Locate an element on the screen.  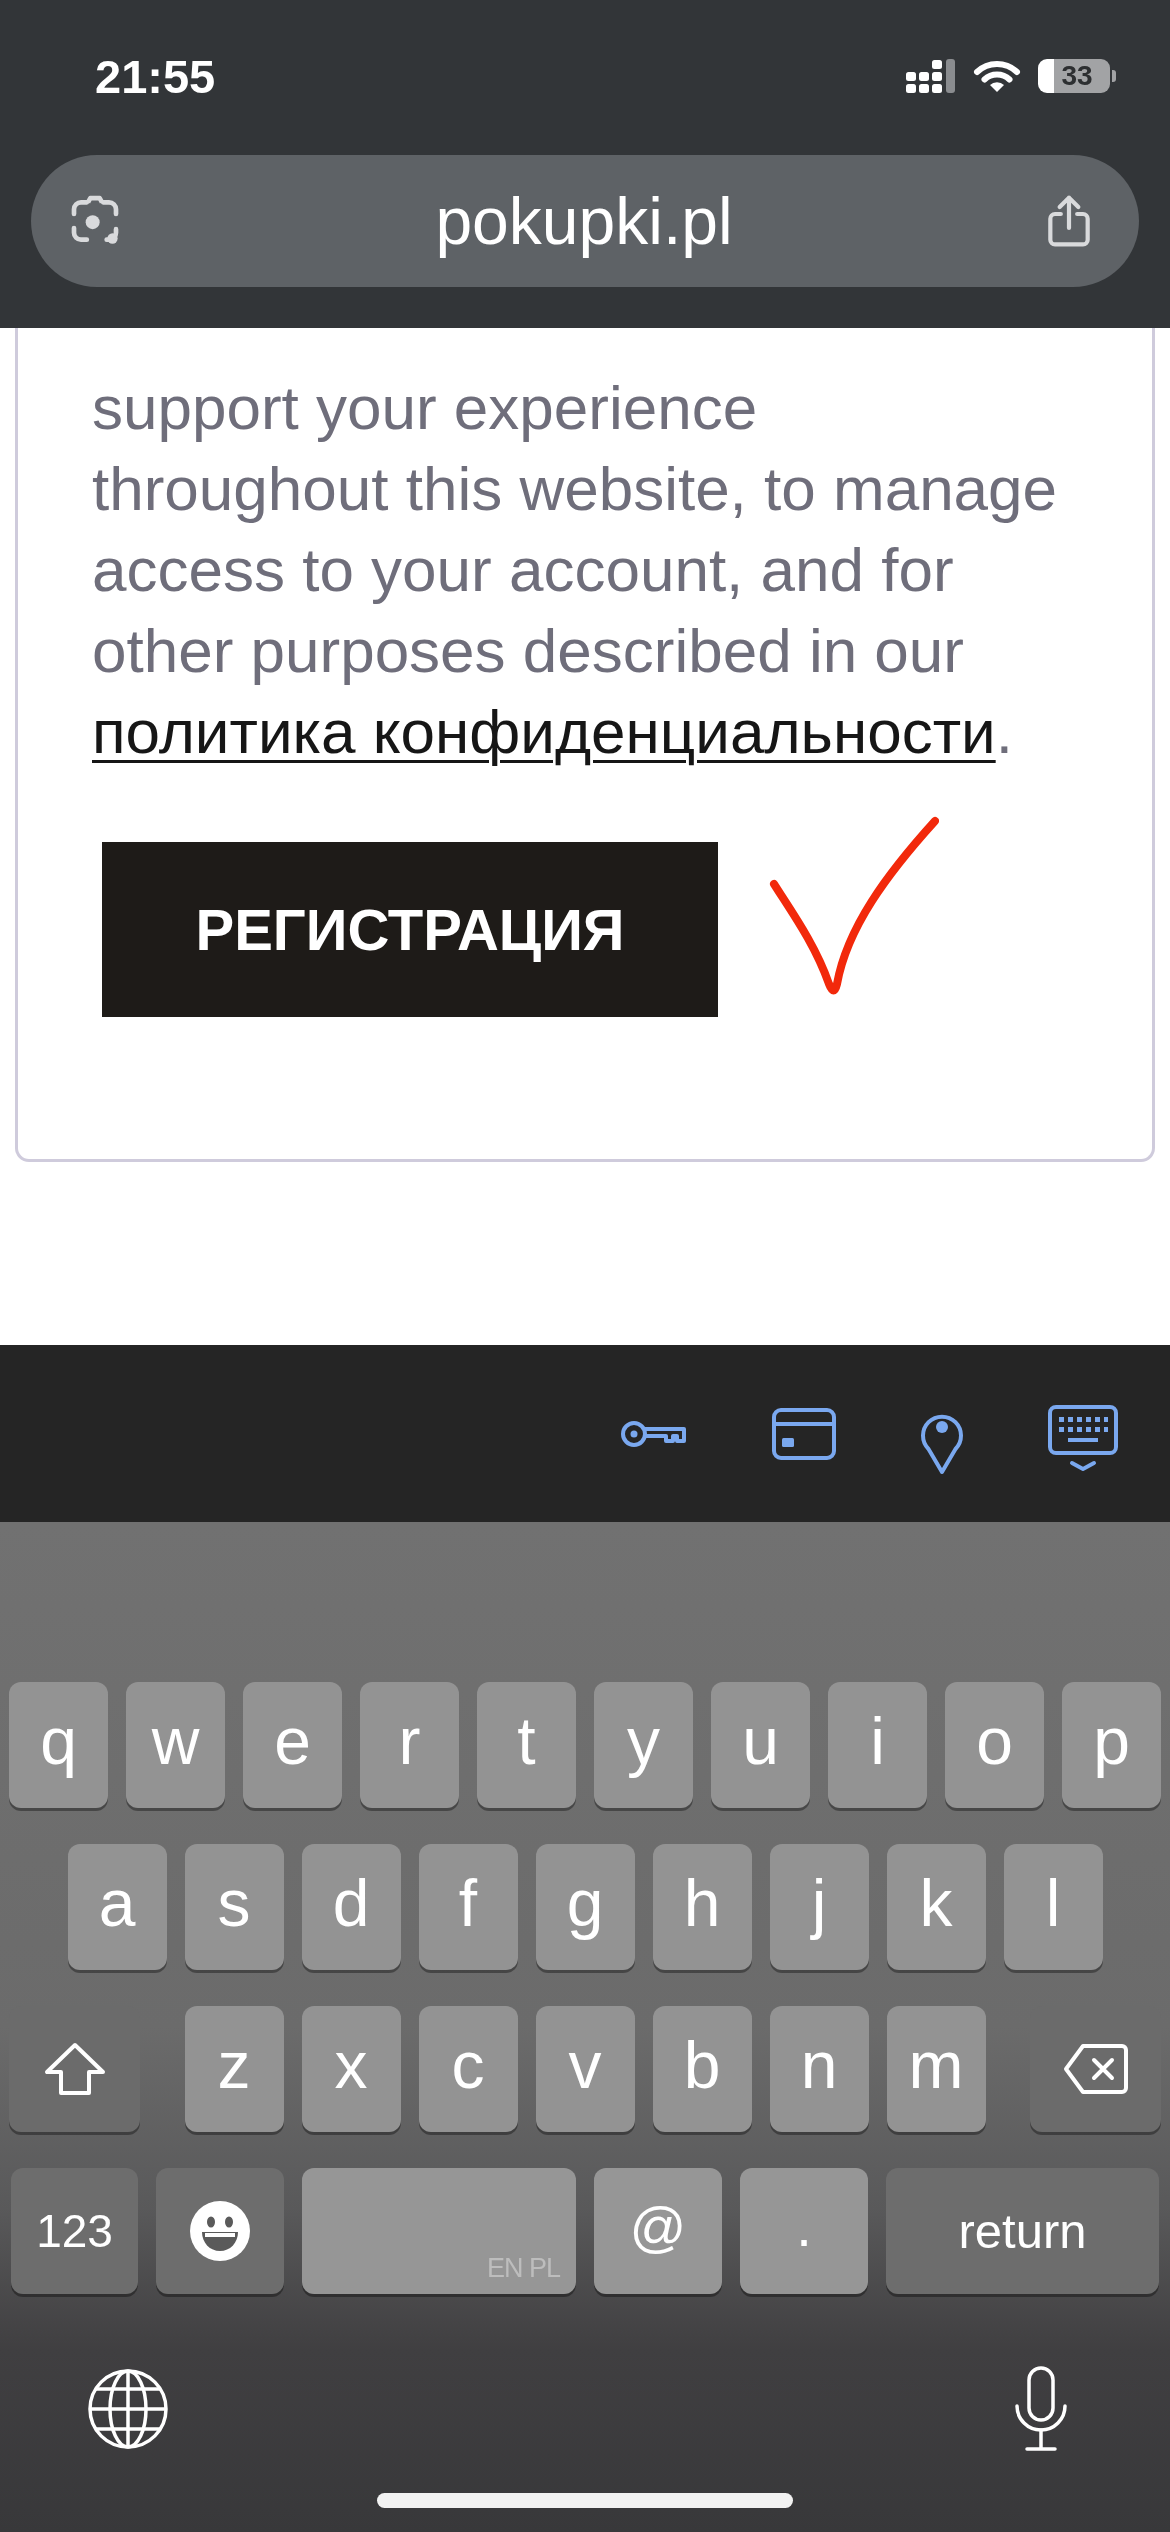
keyboard-key: i is located at coordinates (877, 1745).